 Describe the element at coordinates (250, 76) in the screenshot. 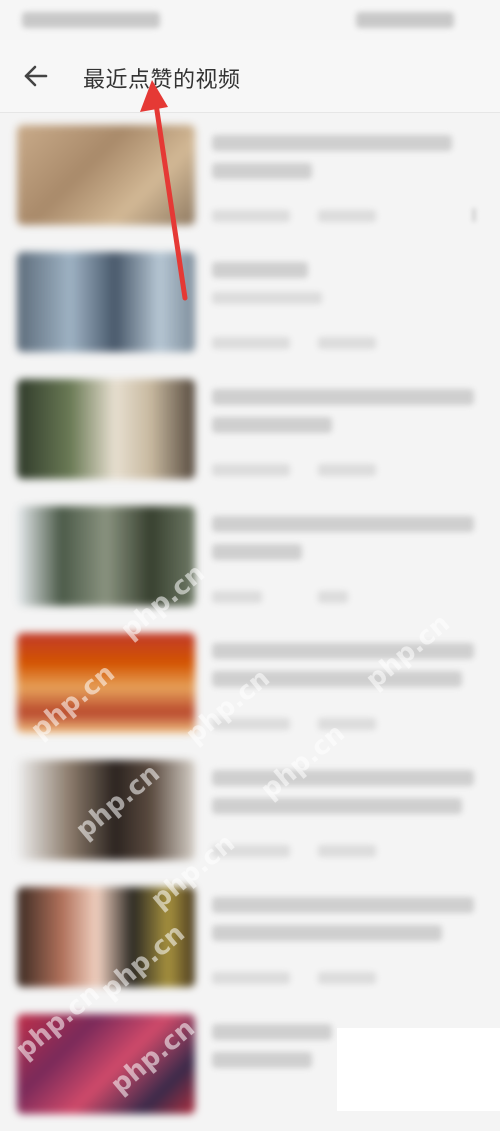

I see `app-header: 最近点赞的视频` at that location.